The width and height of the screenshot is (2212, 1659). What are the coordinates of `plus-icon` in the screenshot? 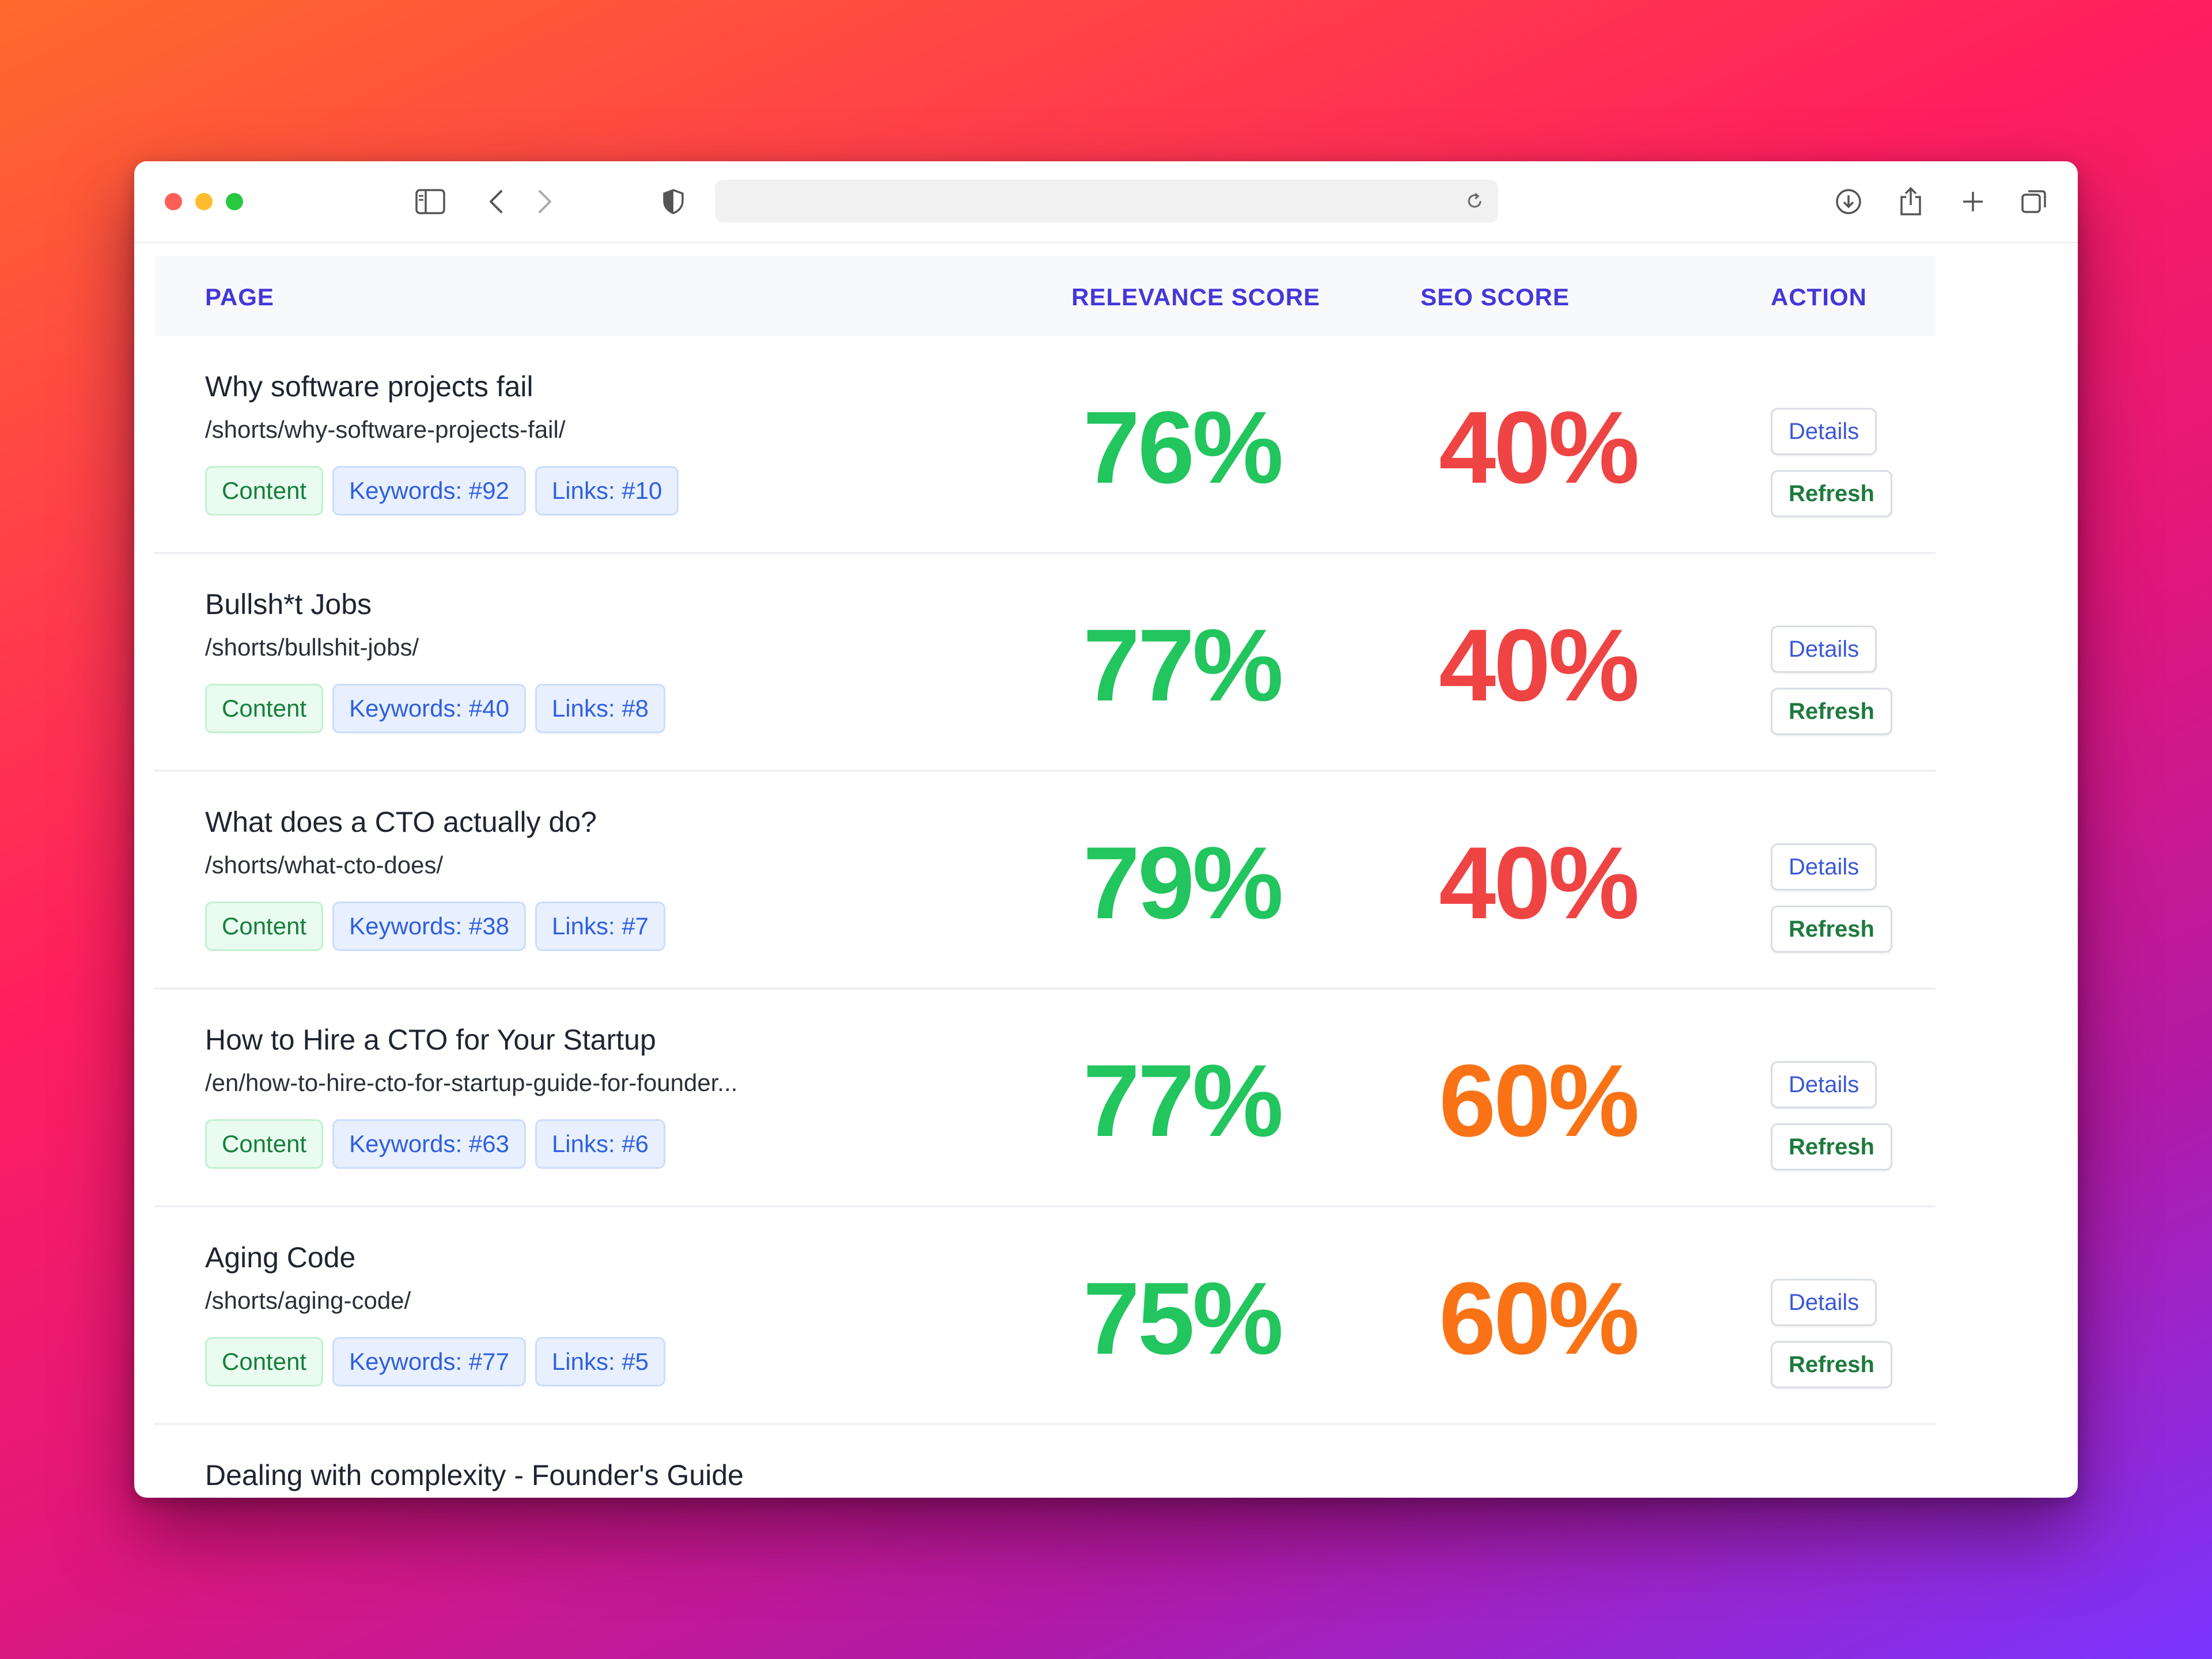 It's located at (1973, 201).